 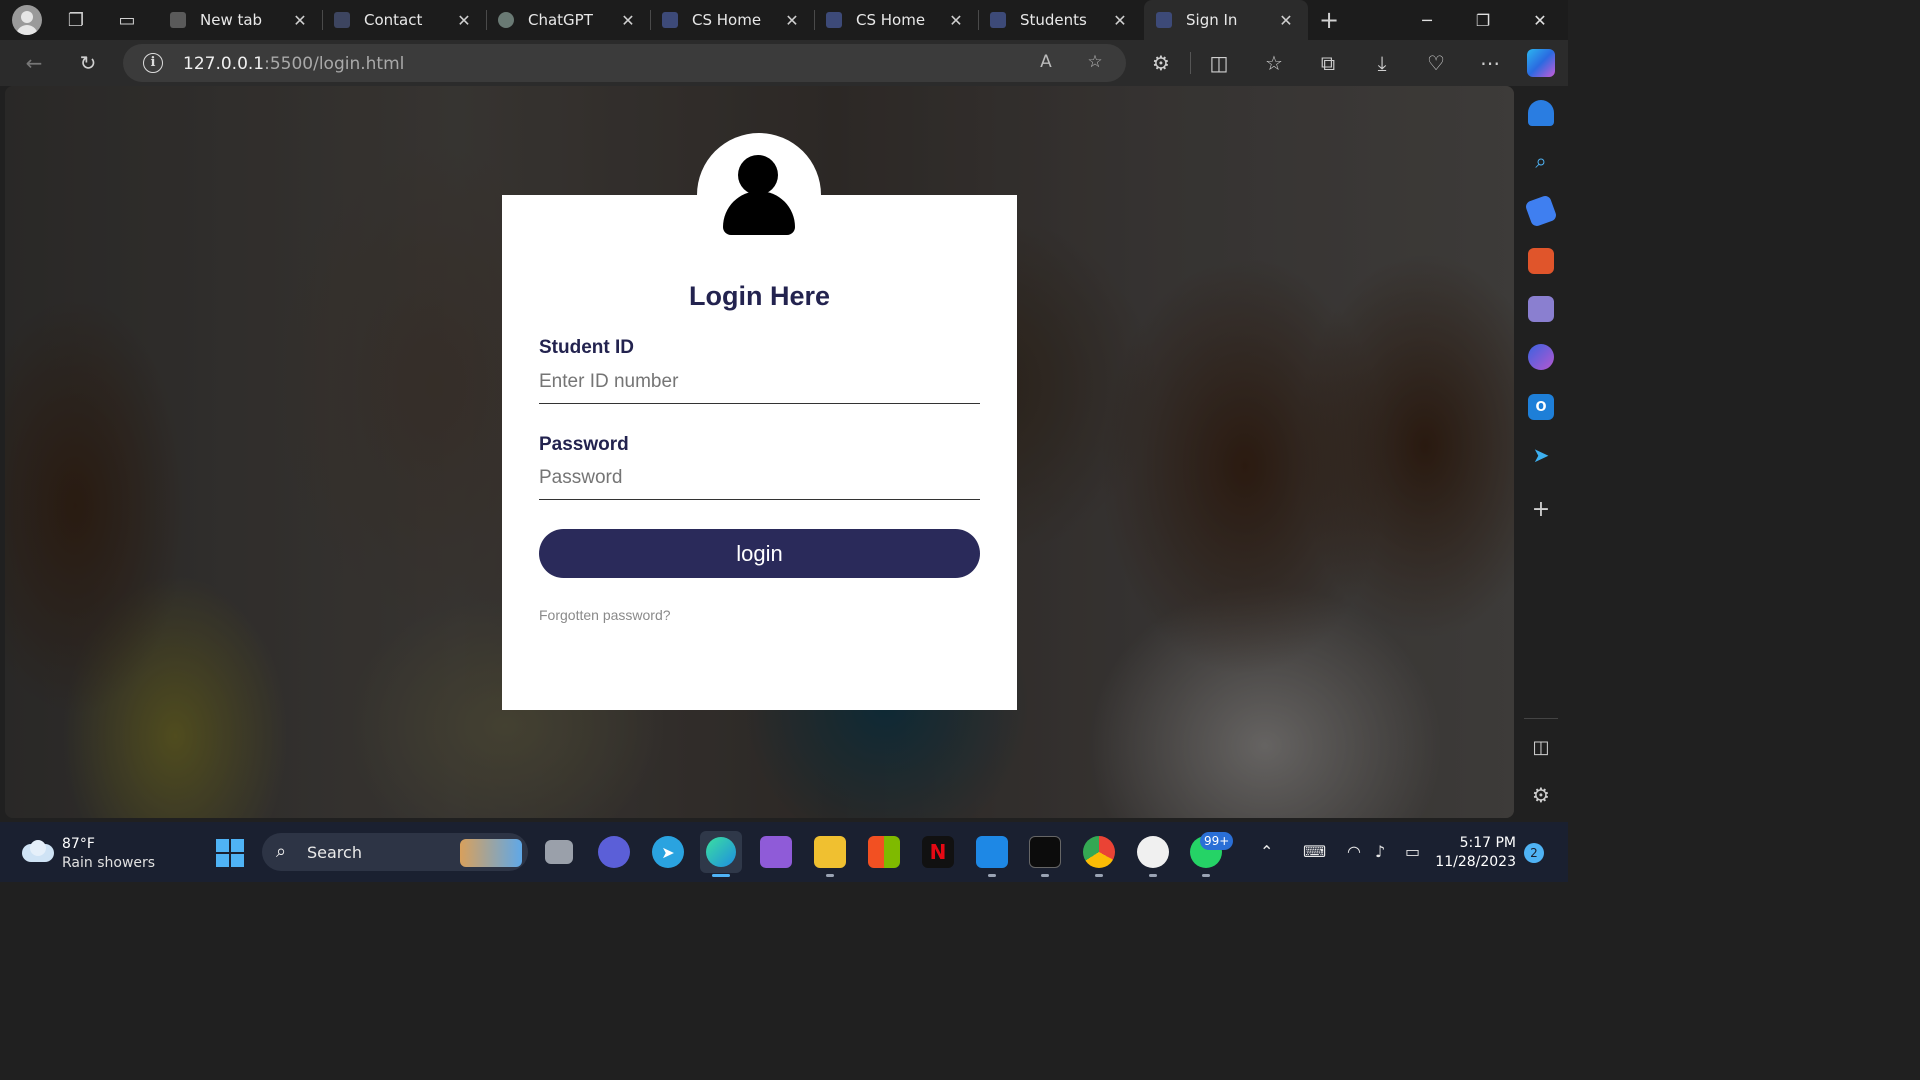 I want to click on more-options-icon: ⋯, so click(x=1490, y=63).